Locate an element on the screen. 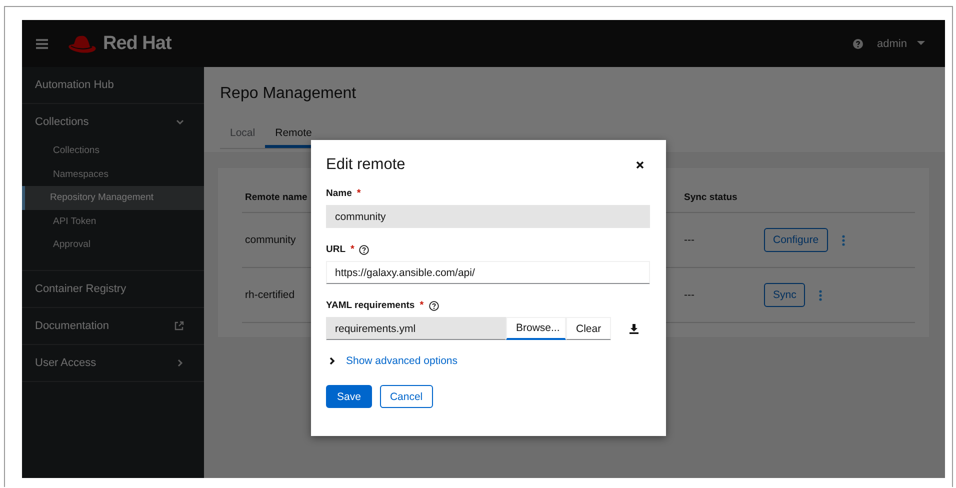 The image size is (956, 488). close-button is located at coordinates (640, 165).